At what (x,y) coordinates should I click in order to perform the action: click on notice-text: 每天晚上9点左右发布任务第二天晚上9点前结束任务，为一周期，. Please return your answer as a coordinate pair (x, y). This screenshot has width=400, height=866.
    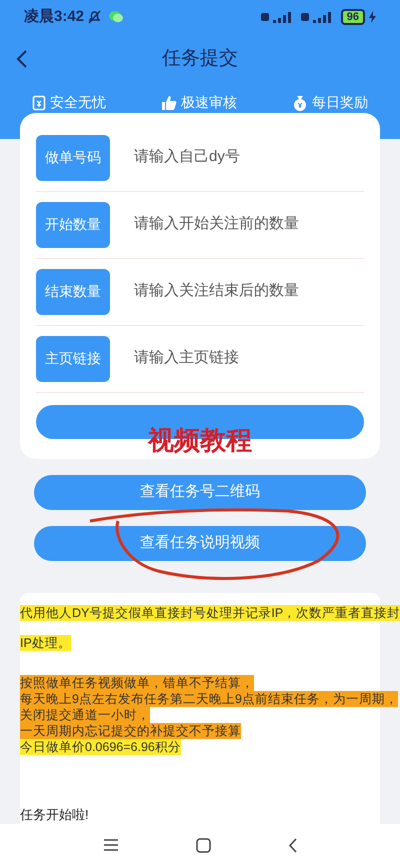
    Looking at the image, I should click on (209, 698).